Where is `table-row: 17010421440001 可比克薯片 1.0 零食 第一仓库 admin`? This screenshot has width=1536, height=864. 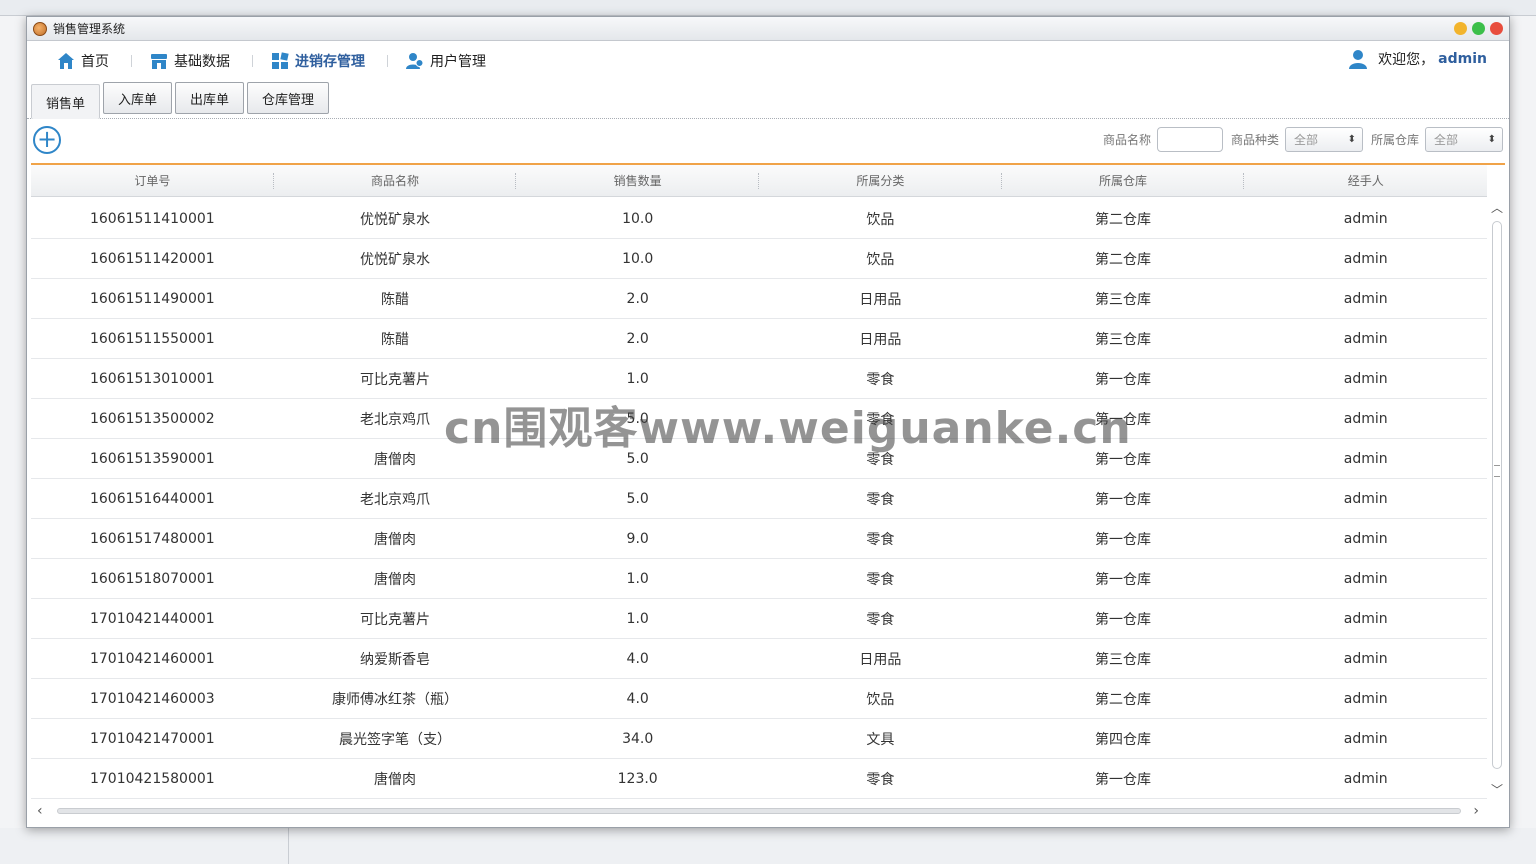 table-row: 17010421440001 可比克薯片 1.0 零食 第一仓库 admin is located at coordinates (759, 619).